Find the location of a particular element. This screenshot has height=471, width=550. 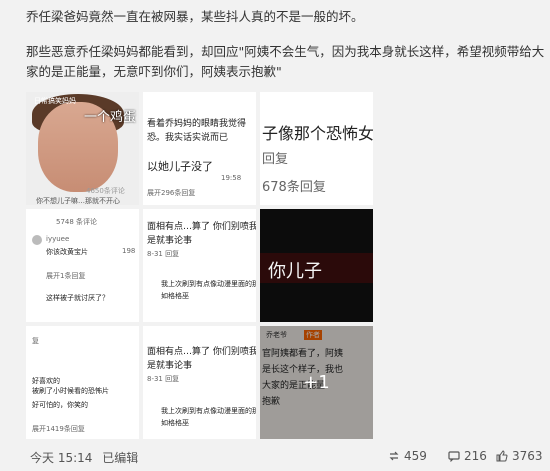

image-thumb-7: 复 好喜欢的 被刷了小时候看的恐怖片 好可怕的，你笑的 展开1419条回复 is located at coordinates (82, 382).